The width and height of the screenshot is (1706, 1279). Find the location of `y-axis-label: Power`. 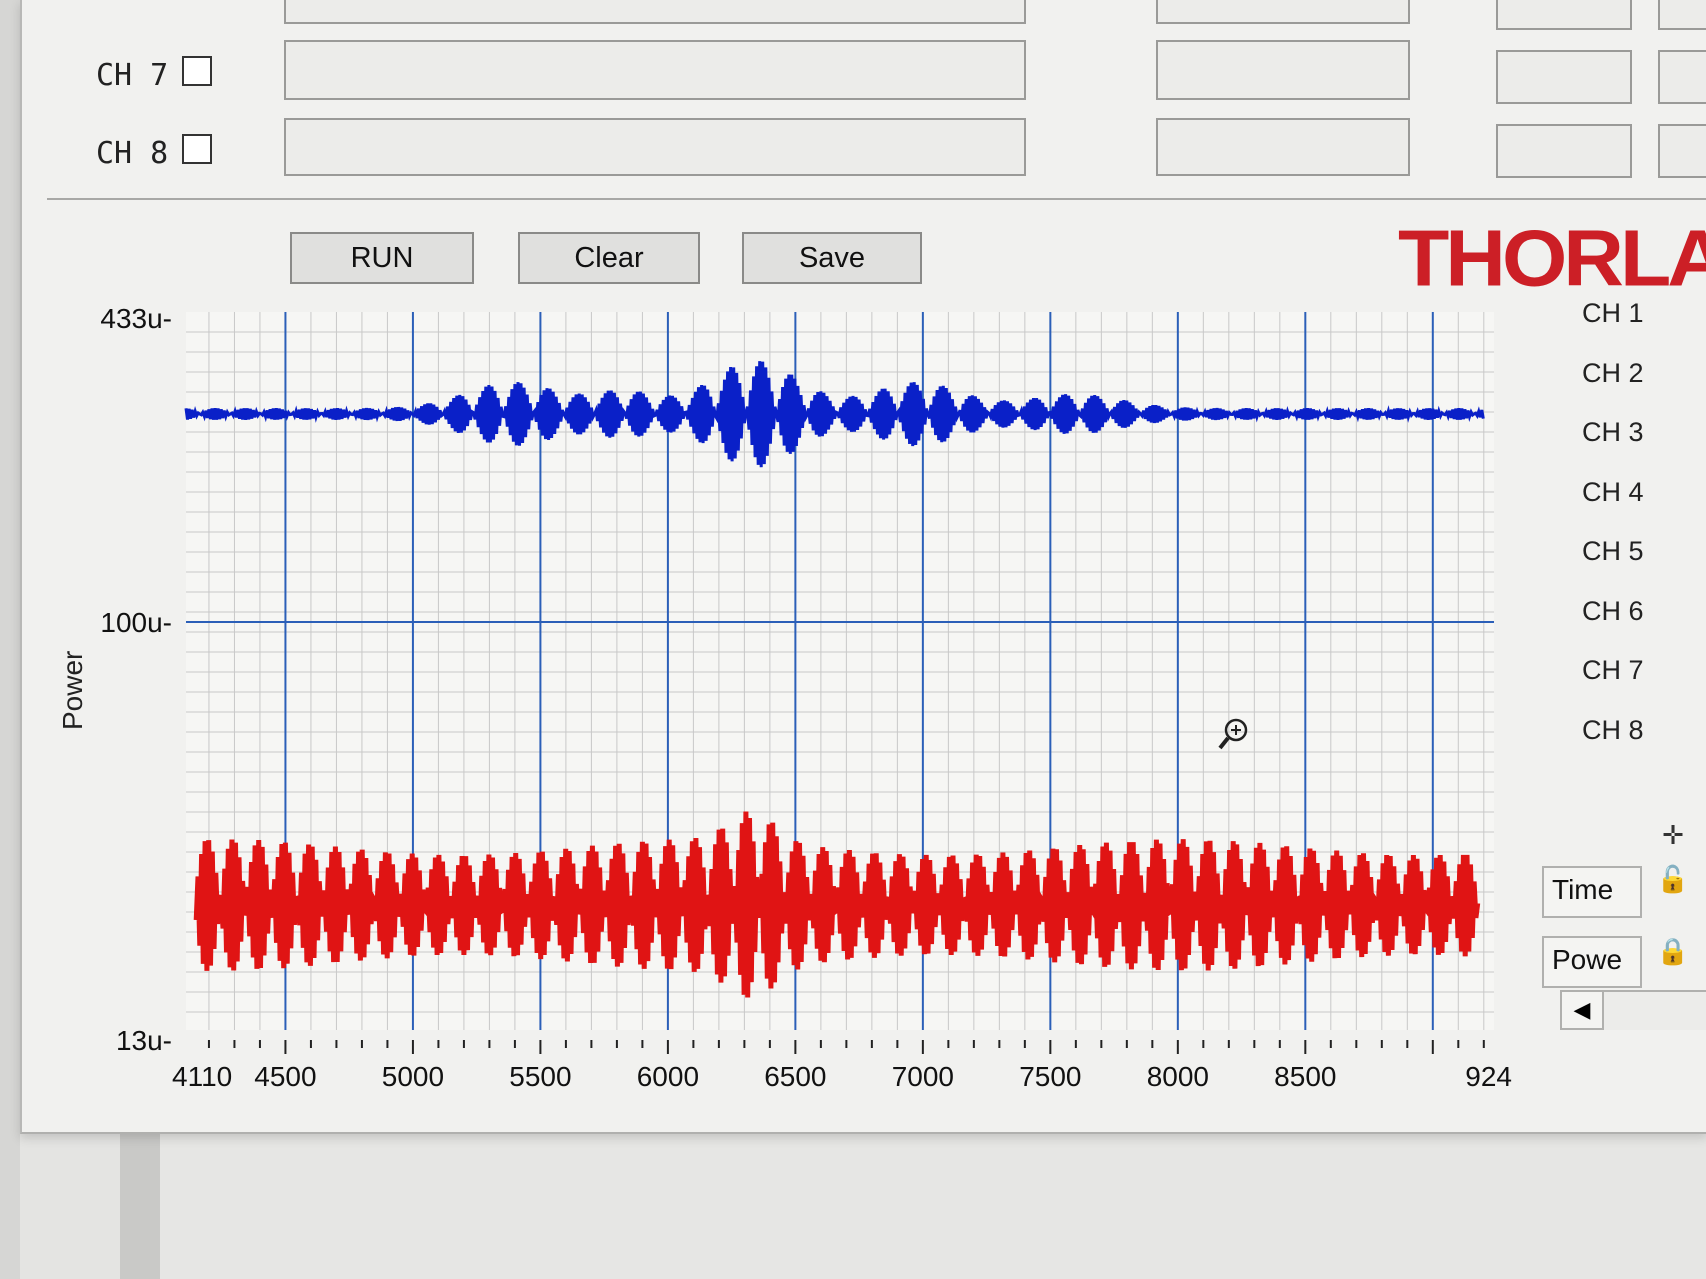

y-axis-label: Power is located at coordinates (72, 690).